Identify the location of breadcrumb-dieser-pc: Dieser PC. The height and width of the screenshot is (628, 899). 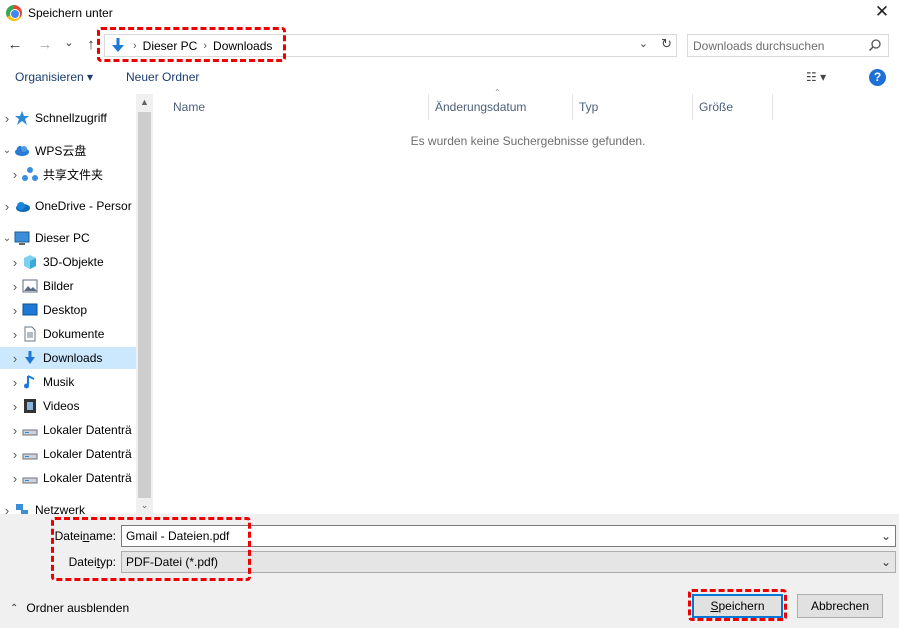
(170, 46).